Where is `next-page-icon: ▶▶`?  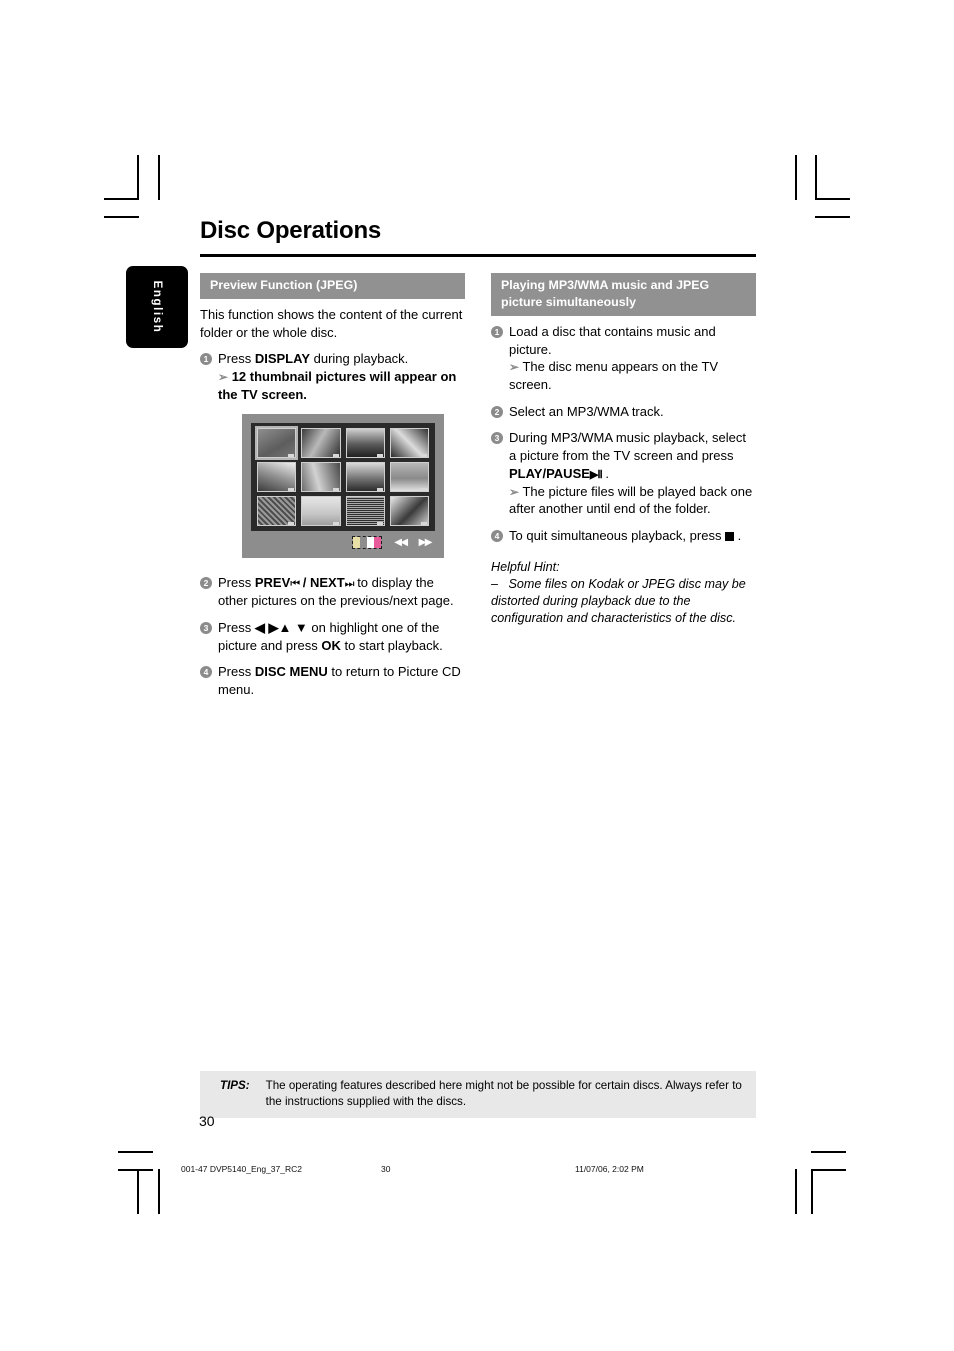
next-page-icon: ▶▶ is located at coordinates (426, 542).